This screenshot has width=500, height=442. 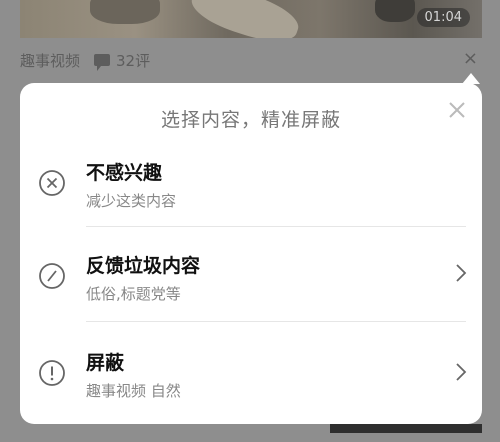 What do you see at coordinates (143, 266) in the screenshot?
I see `option-title: 反馈垃圾内容` at bounding box center [143, 266].